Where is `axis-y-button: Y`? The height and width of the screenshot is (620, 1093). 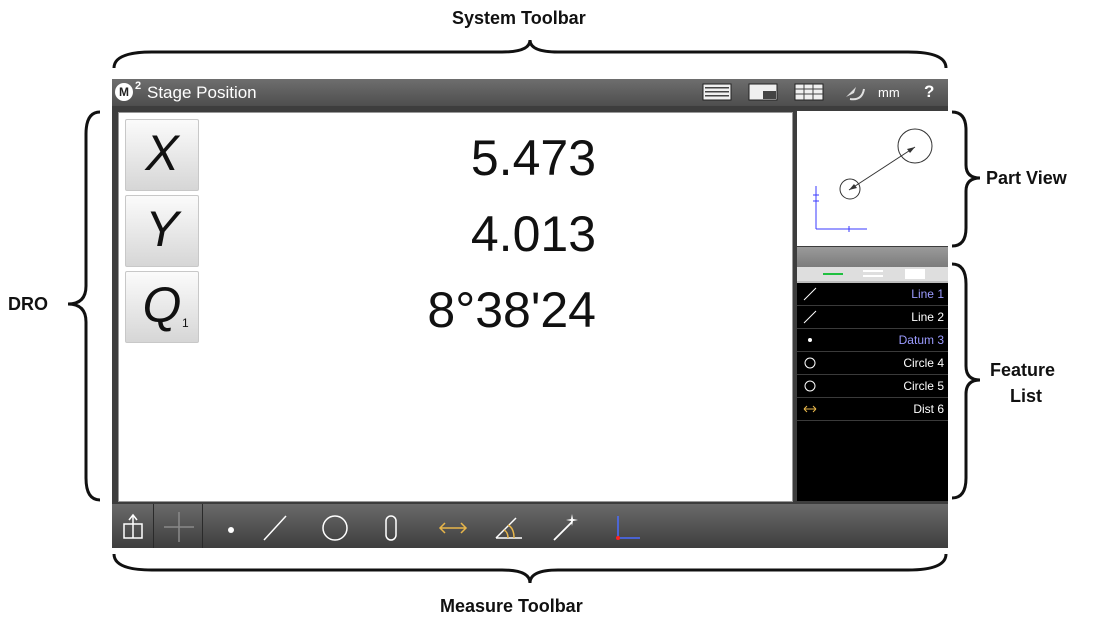 axis-y-button: Y is located at coordinates (162, 231).